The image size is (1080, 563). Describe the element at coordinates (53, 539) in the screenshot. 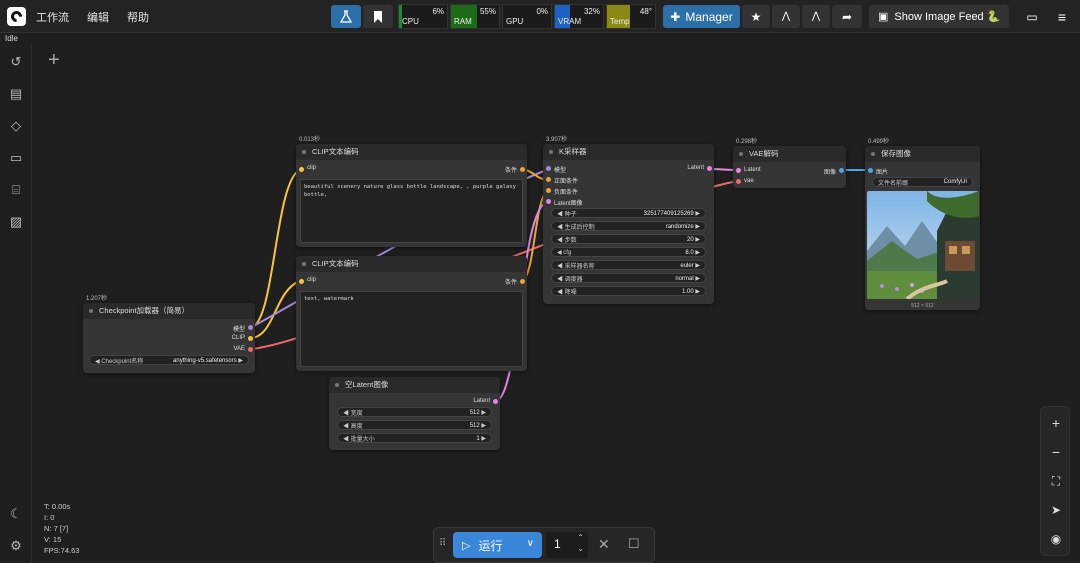

I see `stat-v: V: 15` at that location.